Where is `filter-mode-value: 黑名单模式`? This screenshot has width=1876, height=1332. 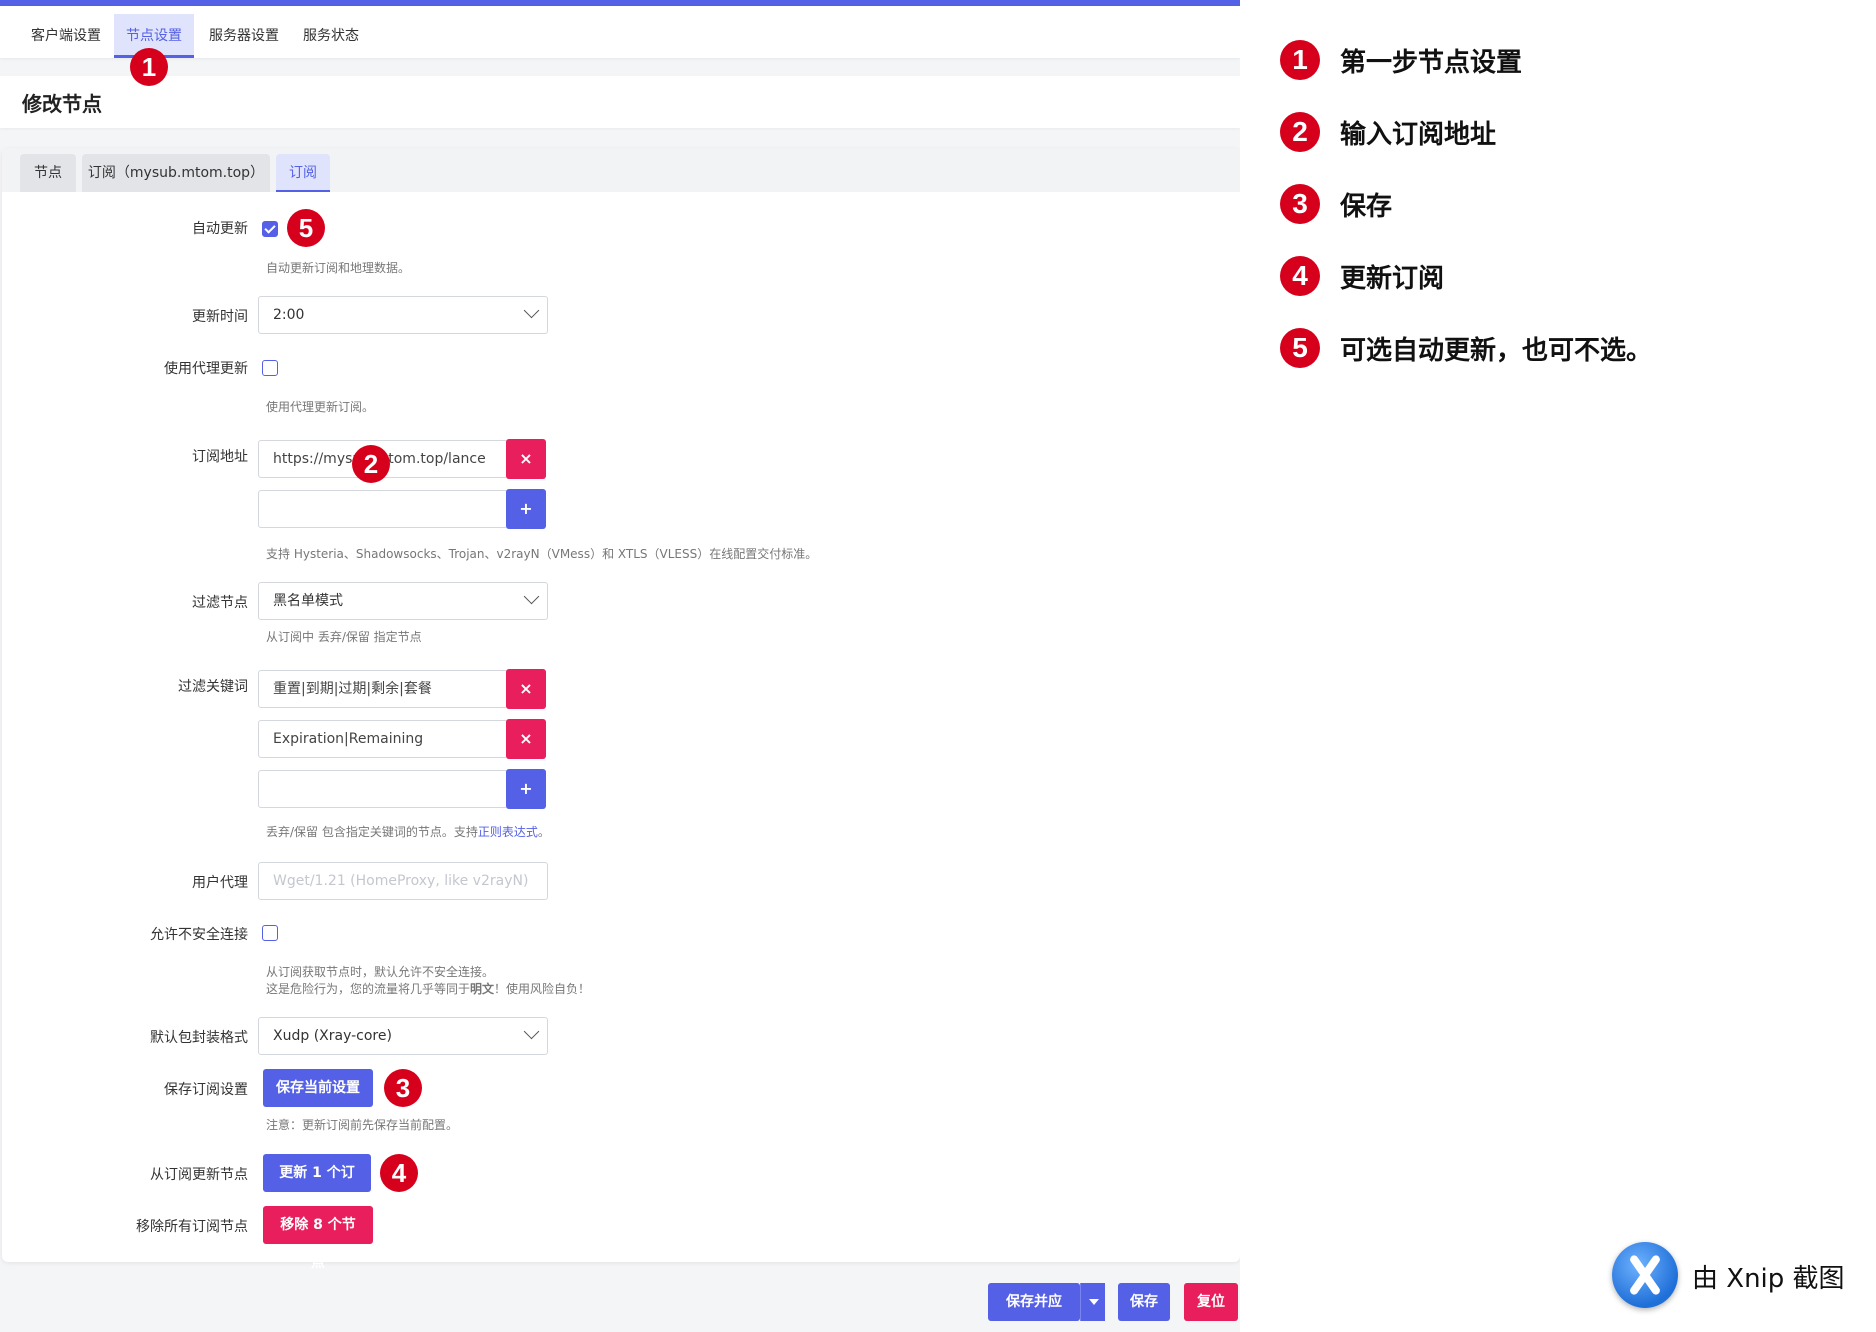 filter-mode-value: 黑名单模式 is located at coordinates (308, 601).